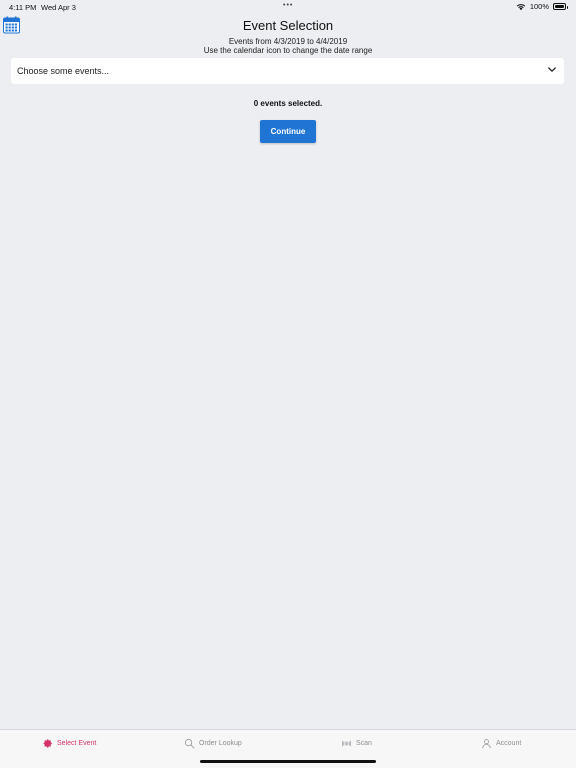 The width and height of the screenshot is (576, 768). What do you see at coordinates (288, 25) in the screenshot?
I see `page-title: Event Selection` at bounding box center [288, 25].